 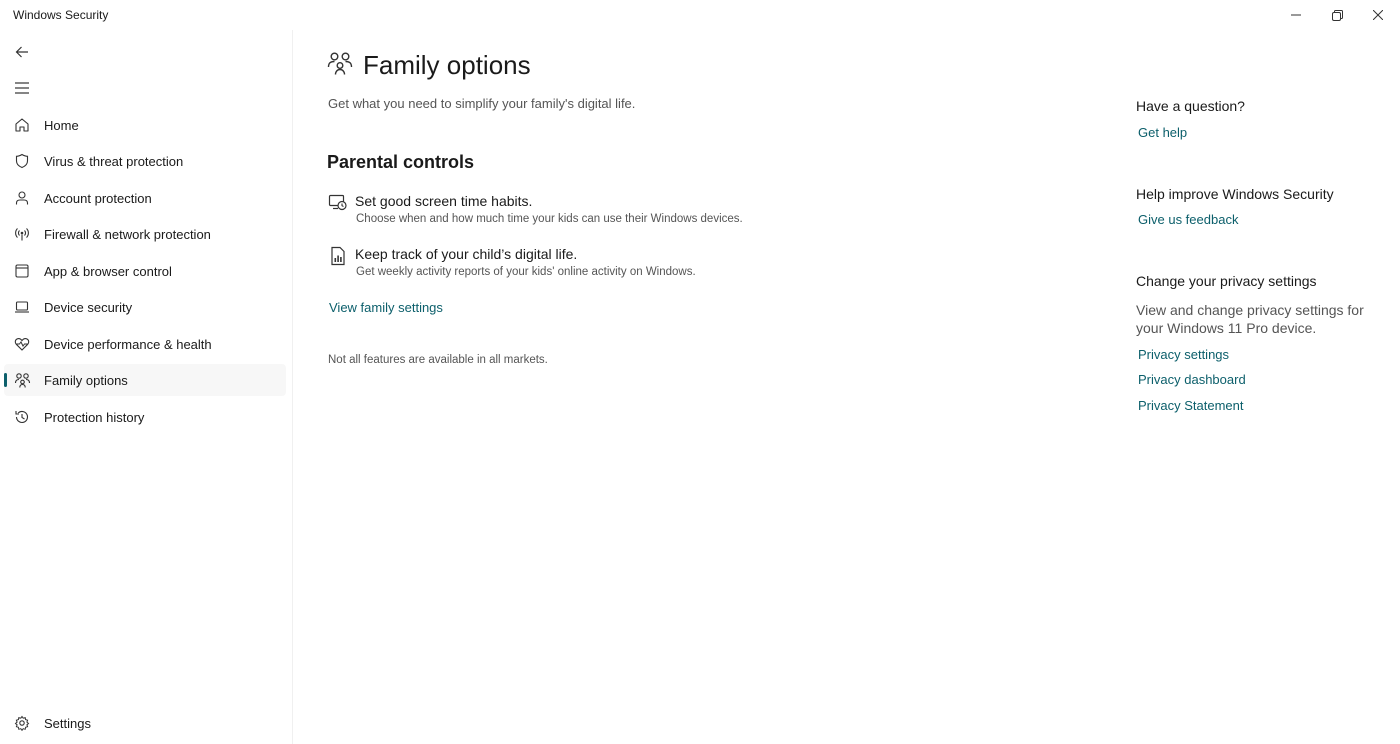 What do you see at coordinates (1192, 379) in the screenshot?
I see `privacy-dashboard-link: Privacy dashboard` at bounding box center [1192, 379].